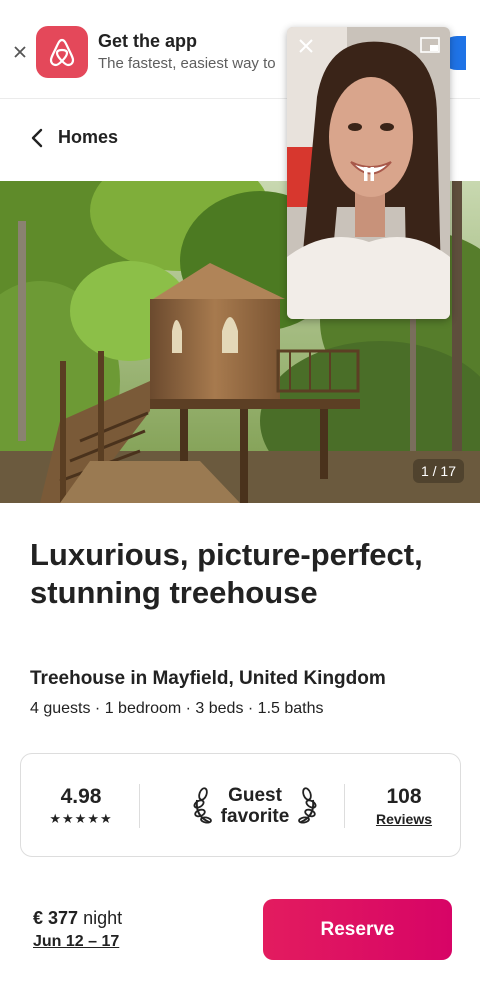  I want to click on back-button: Homes, so click(74, 137).